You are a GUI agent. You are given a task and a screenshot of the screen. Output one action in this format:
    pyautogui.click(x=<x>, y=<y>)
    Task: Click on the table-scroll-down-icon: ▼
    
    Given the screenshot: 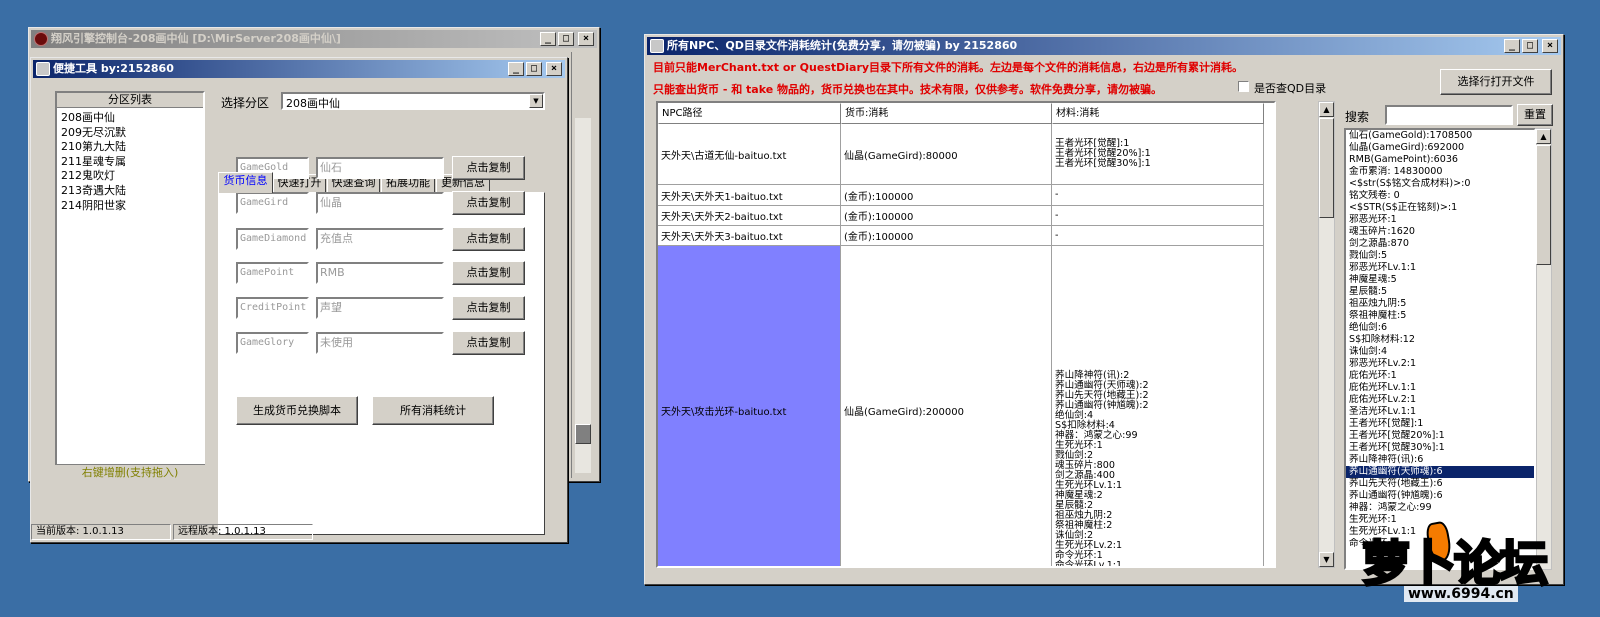 What is the action you would take?
    pyautogui.click(x=1326, y=559)
    